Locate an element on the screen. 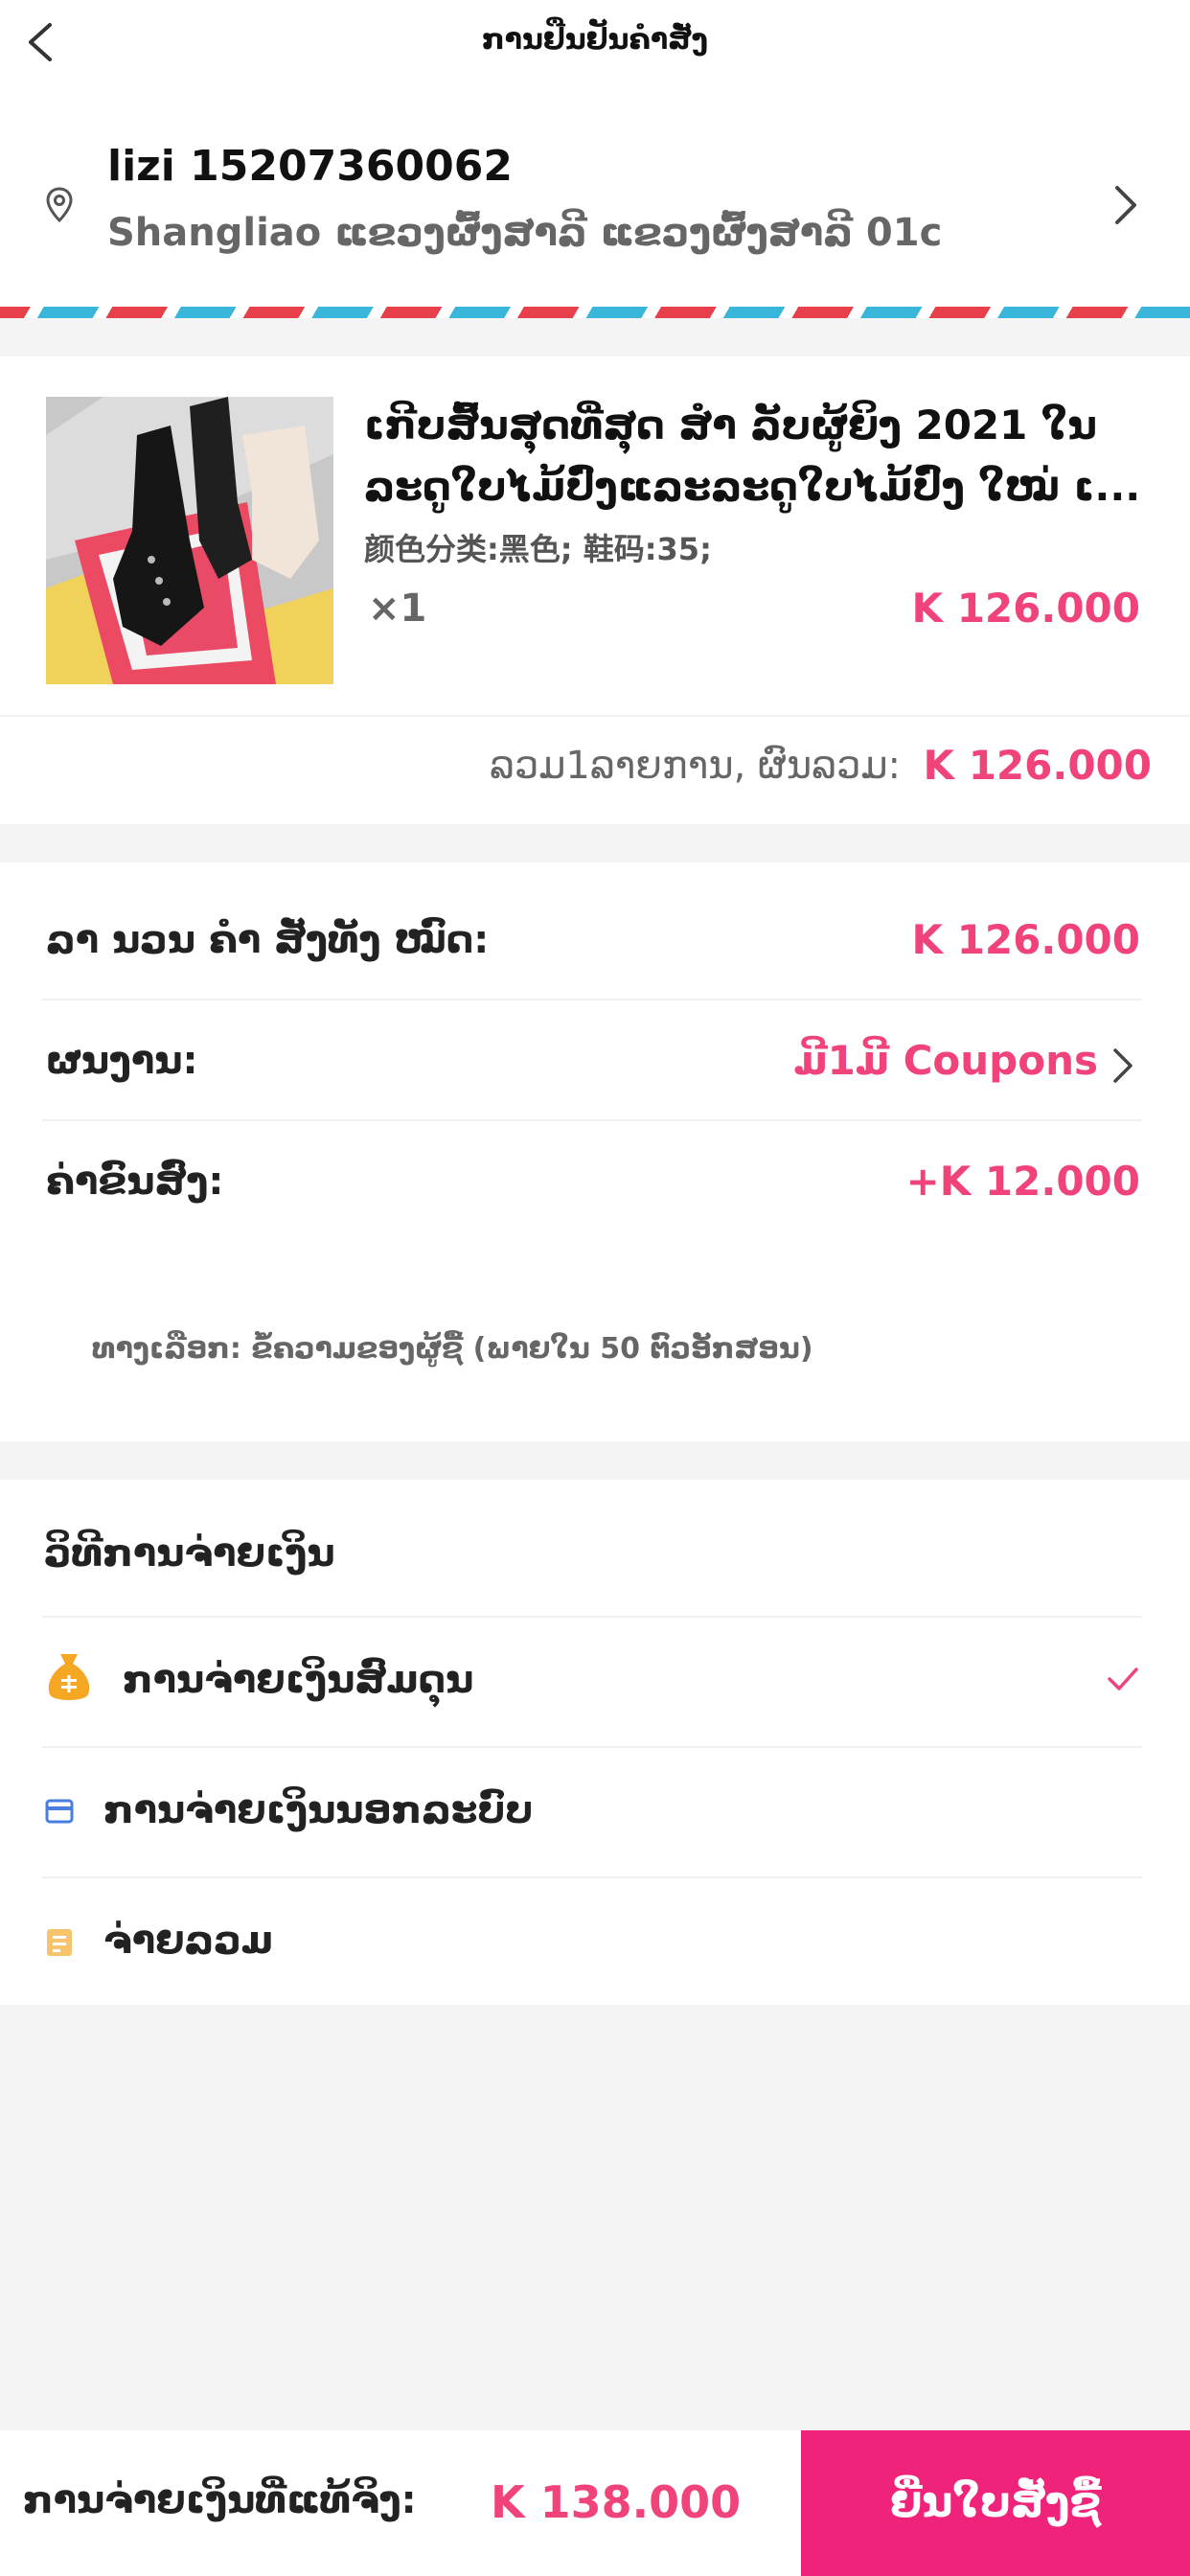  recipient-name-phone: lizi 15207360062 is located at coordinates (310, 166).